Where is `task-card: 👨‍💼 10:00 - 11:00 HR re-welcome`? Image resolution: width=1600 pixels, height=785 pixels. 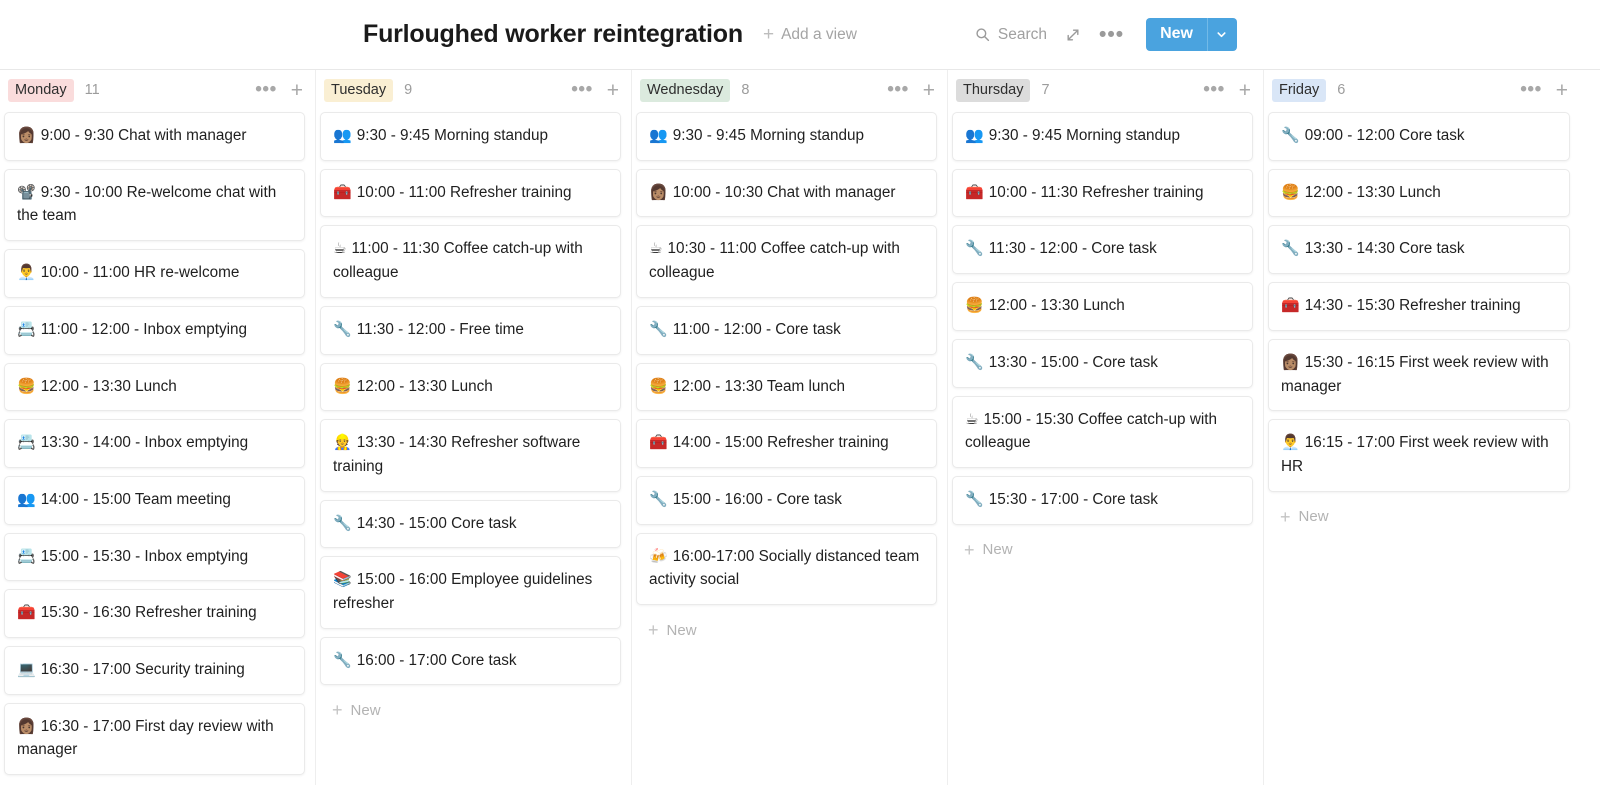
task-card: 👨‍💼 10:00 - 11:00 HR re-welcome is located at coordinates (154, 273).